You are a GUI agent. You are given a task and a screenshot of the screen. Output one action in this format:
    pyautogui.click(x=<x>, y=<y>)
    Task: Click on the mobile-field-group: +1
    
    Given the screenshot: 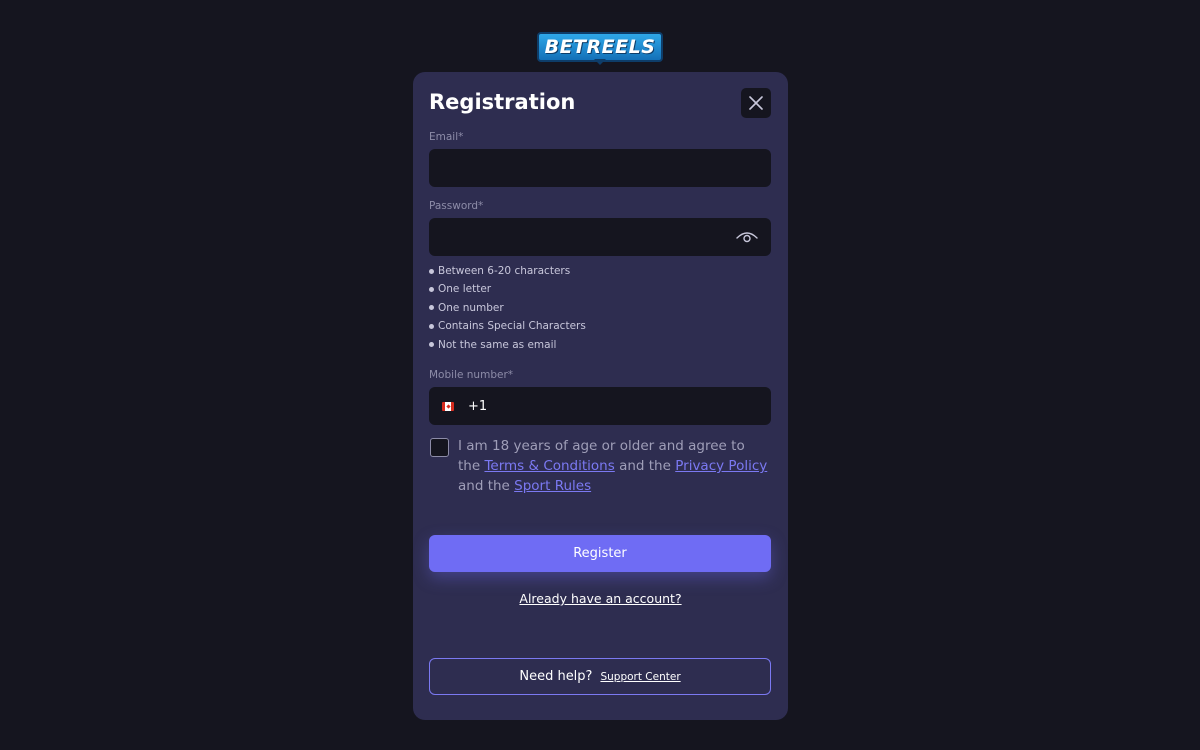 What is the action you would take?
    pyautogui.click(x=600, y=406)
    